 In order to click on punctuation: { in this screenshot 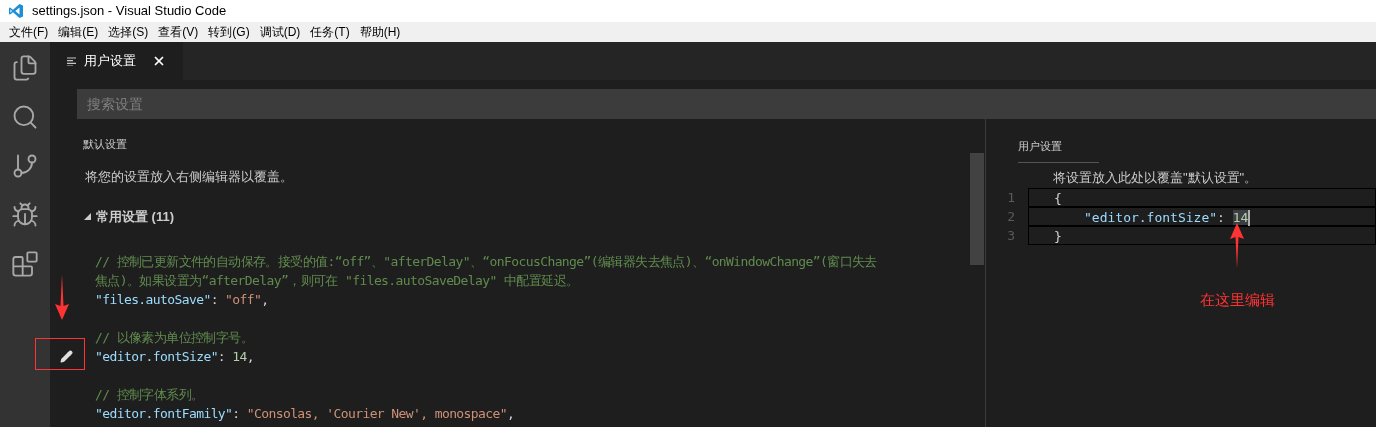, I will do `click(1058, 198)`.